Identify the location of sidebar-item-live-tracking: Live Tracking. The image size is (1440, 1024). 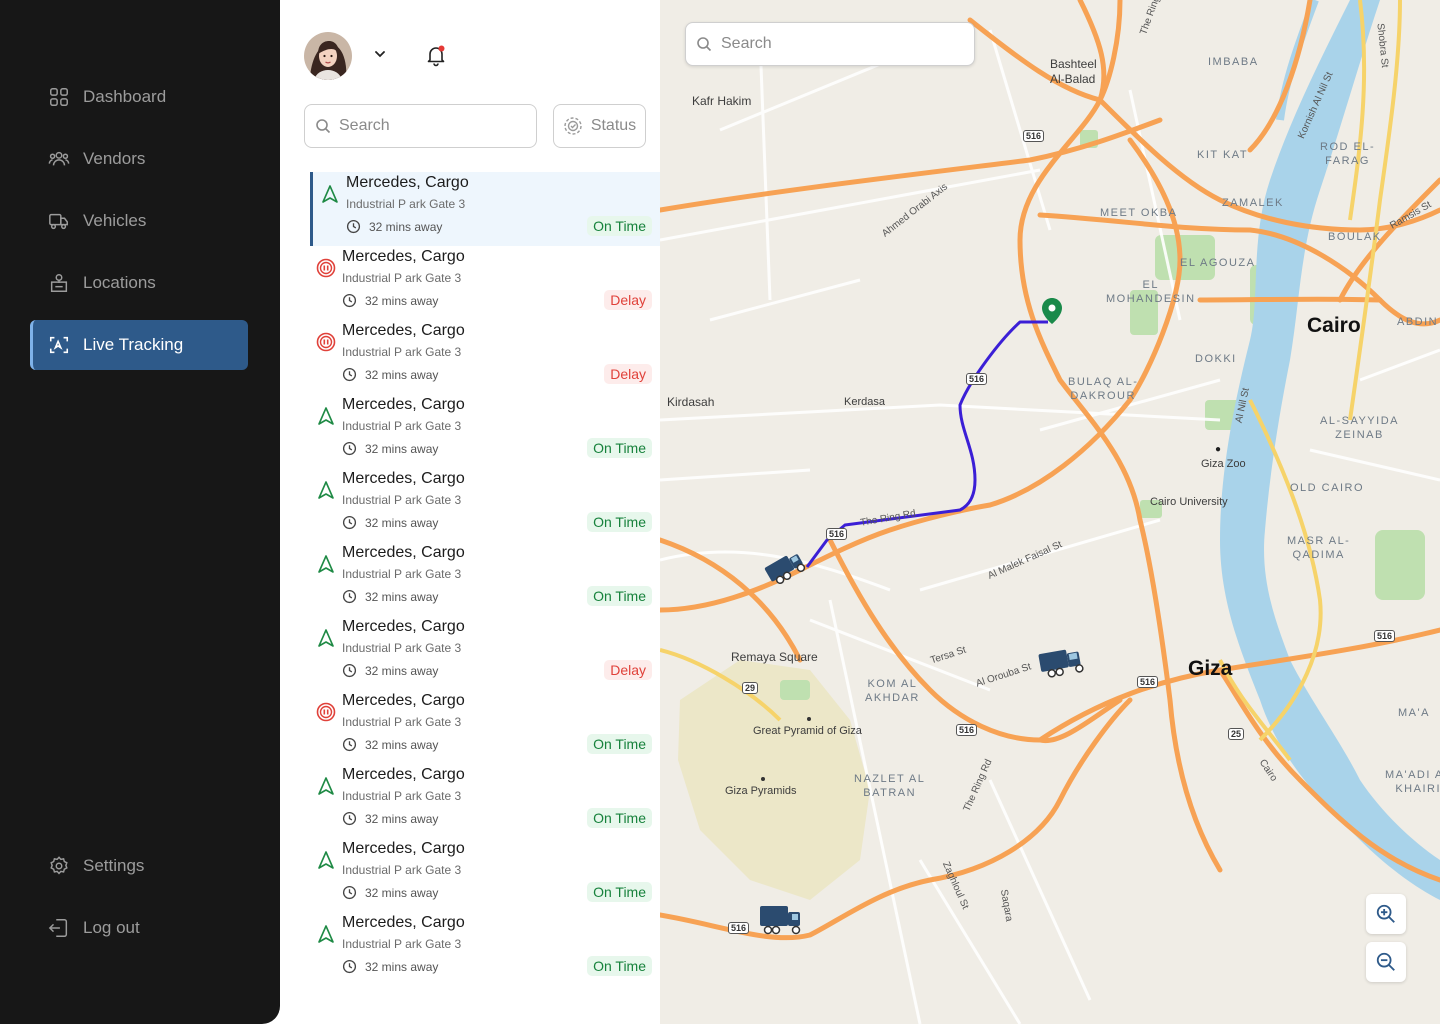
(139, 345).